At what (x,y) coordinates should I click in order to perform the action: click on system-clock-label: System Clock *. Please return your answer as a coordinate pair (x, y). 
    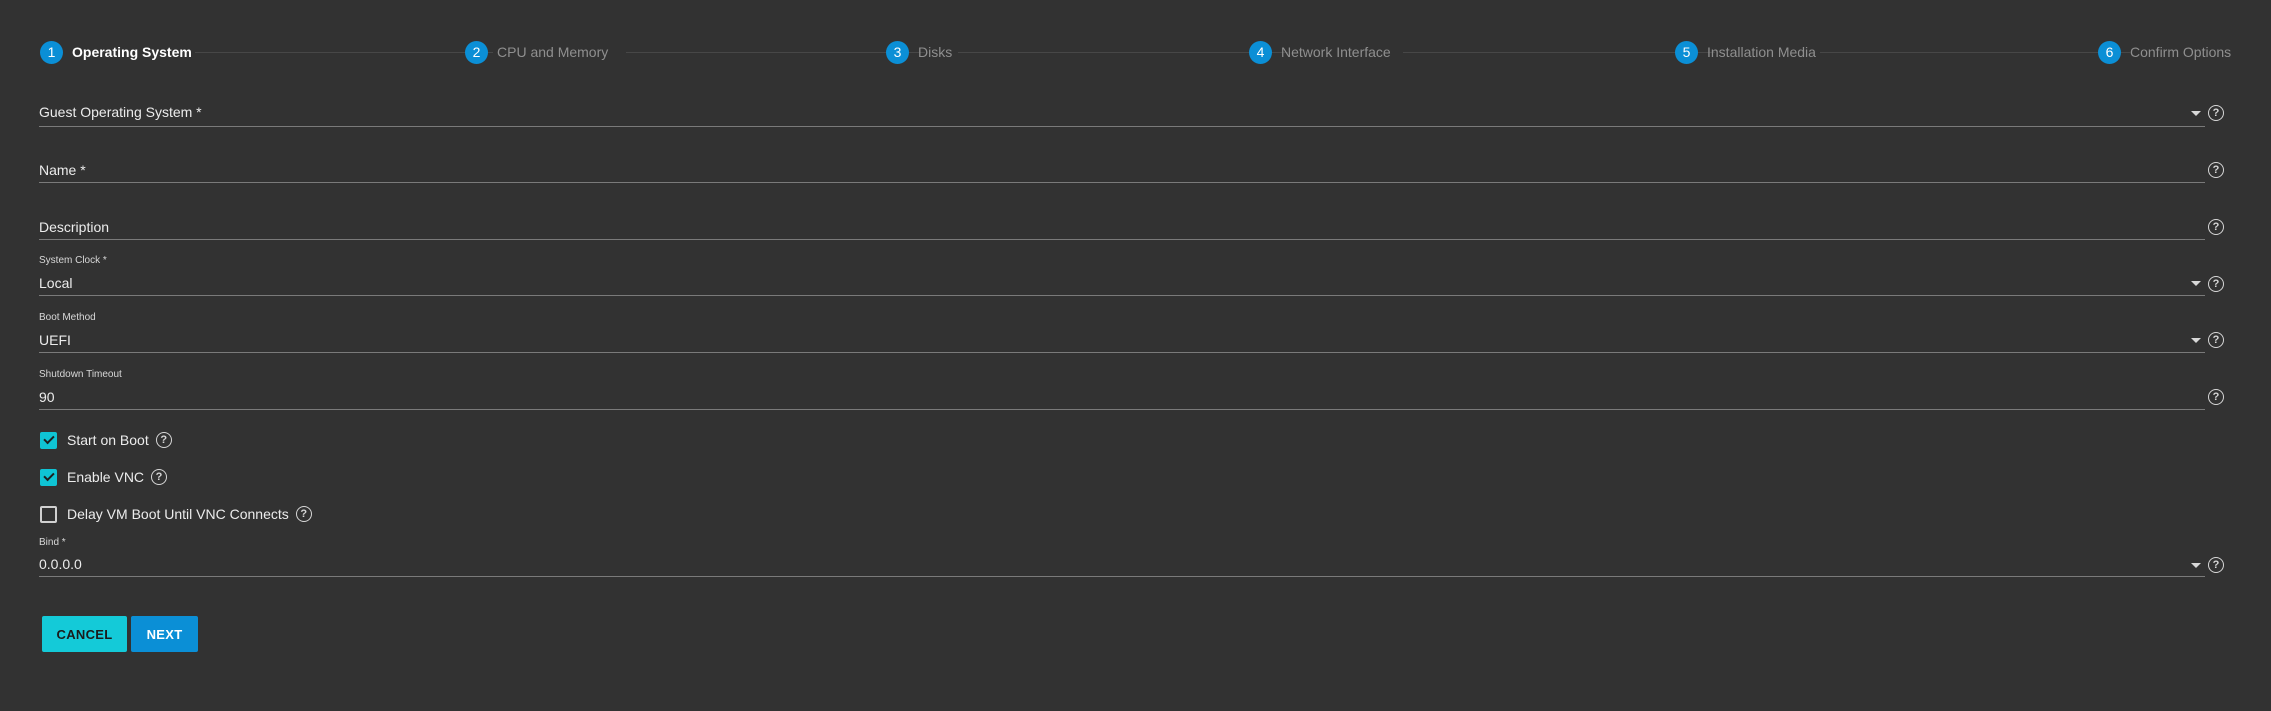
    Looking at the image, I should click on (73, 260).